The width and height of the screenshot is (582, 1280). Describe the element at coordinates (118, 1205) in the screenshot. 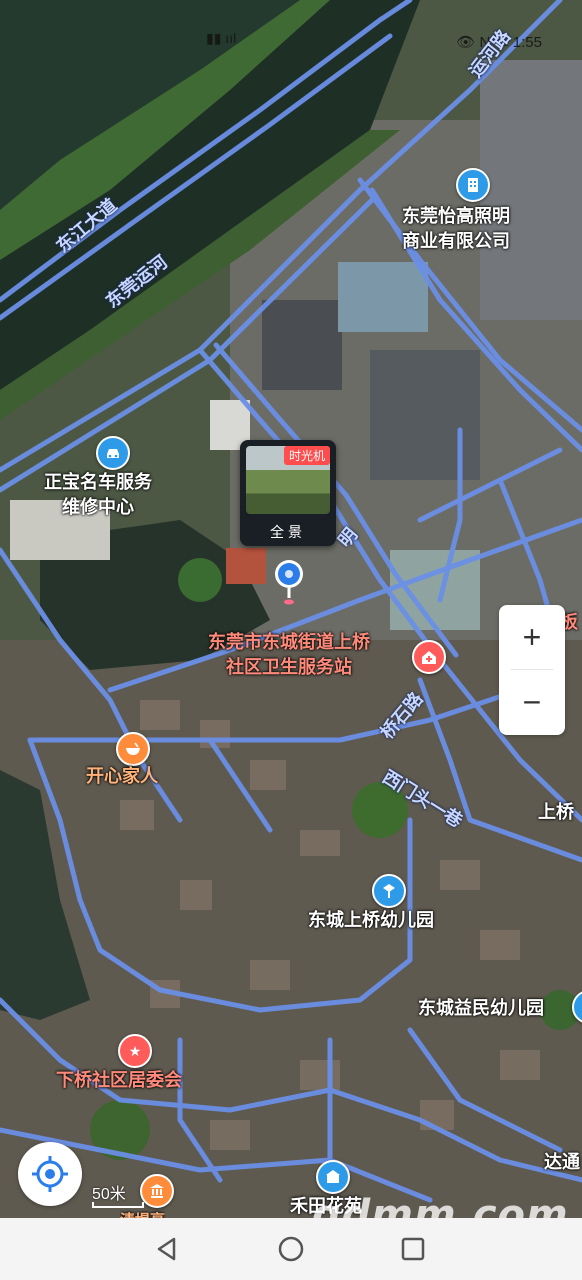

I see `scale-line` at that location.